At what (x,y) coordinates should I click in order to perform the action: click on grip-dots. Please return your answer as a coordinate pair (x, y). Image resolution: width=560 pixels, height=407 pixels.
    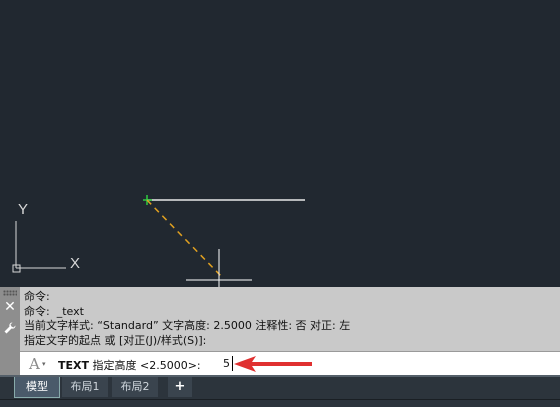
    Looking at the image, I should click on (10, 293).